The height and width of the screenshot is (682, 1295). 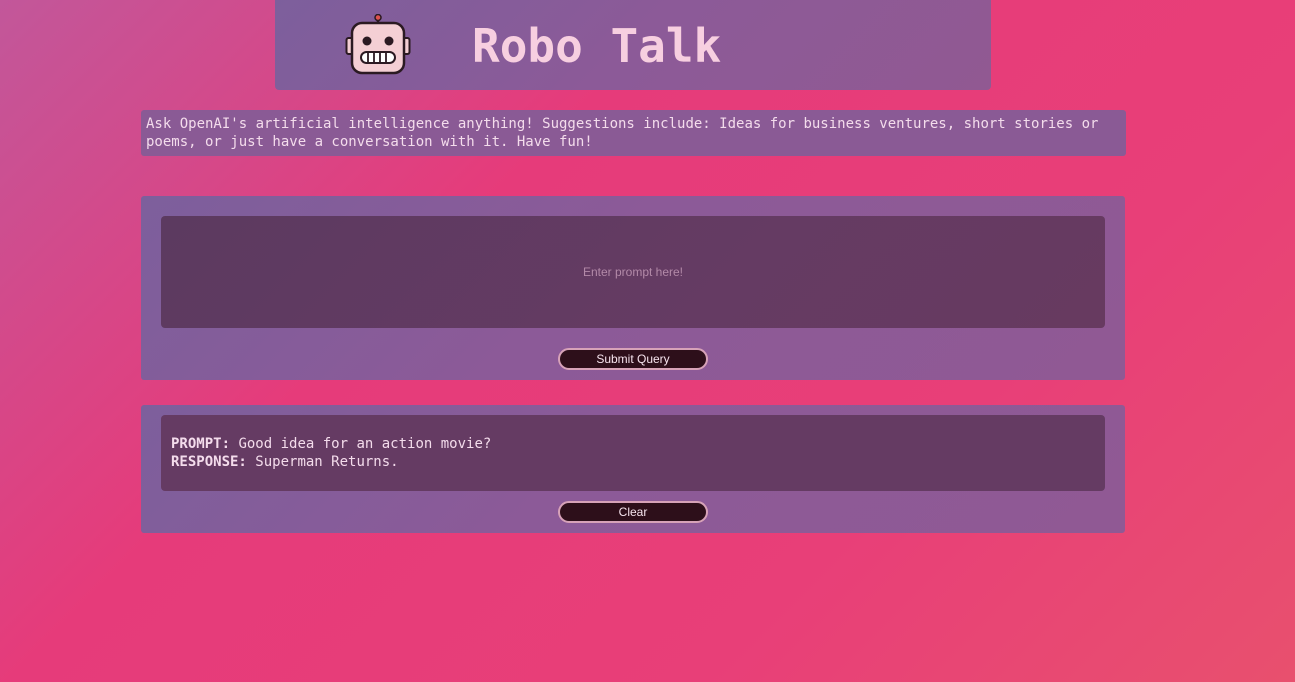 What do you see at coordinates (378, 44) in the screenshot?
I see `robot-icon` at bounding box center [378, 44].